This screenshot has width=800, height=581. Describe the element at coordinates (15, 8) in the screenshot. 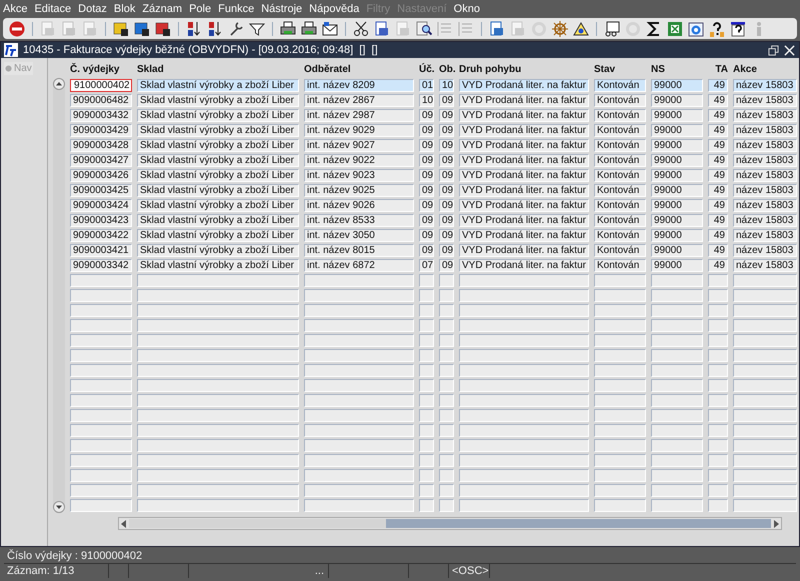

I see `menu-item: Akce` at that location.